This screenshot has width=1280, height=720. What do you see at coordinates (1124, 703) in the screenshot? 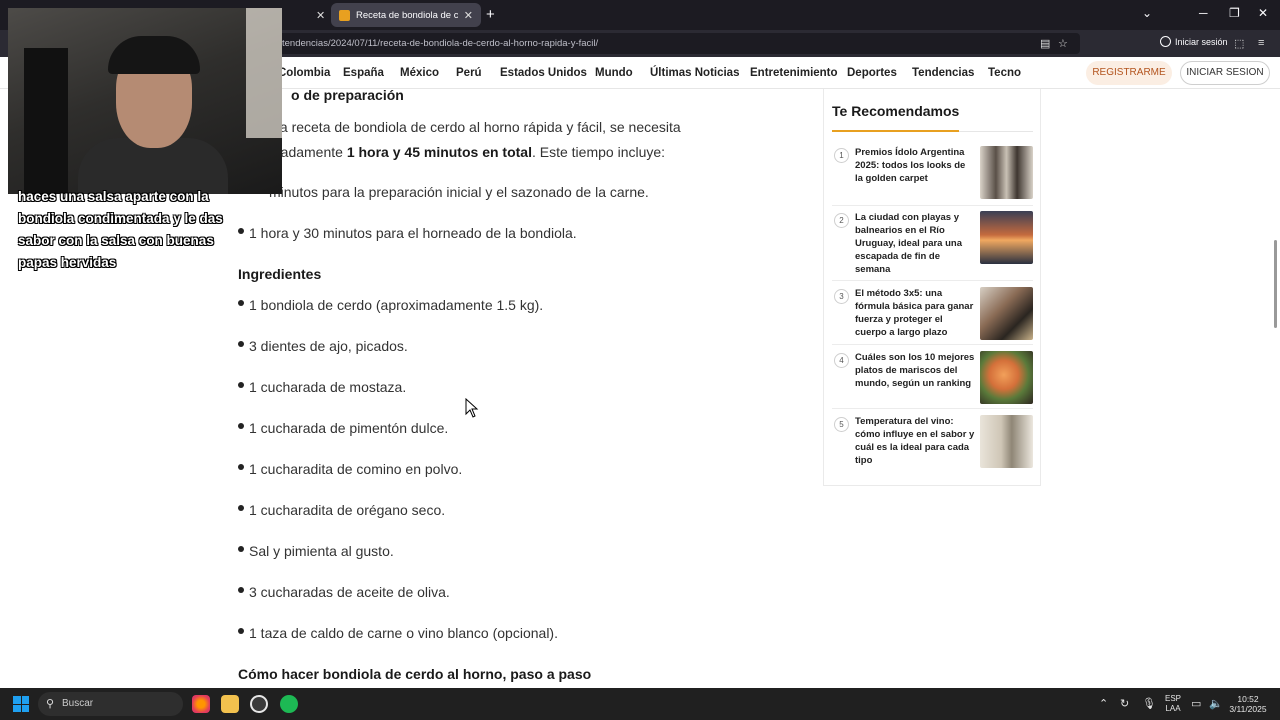
I see `sync-icon: ↻` at bounding box center [1124, 703].